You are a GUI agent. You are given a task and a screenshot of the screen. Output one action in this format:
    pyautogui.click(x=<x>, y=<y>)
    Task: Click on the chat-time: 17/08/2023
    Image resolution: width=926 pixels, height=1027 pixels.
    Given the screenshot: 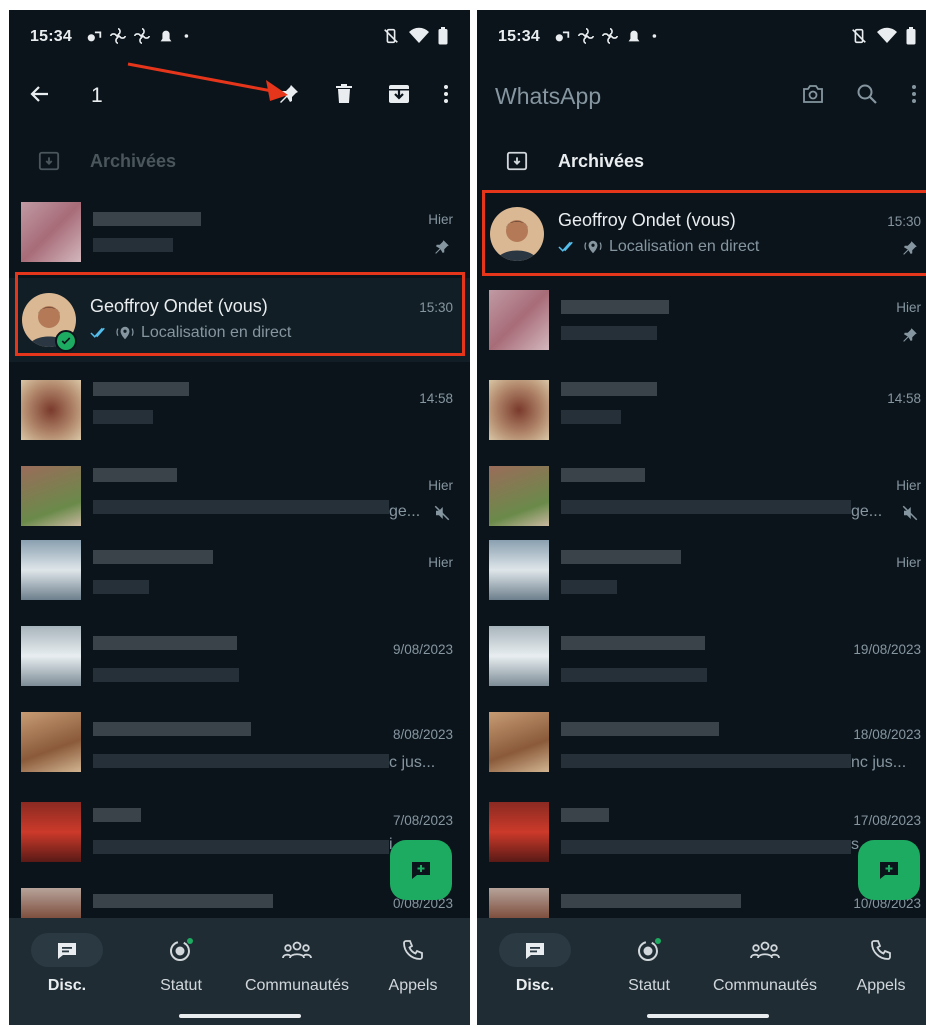 What is the action you would take?
    pyautogui.click(x=887, y=820)
    